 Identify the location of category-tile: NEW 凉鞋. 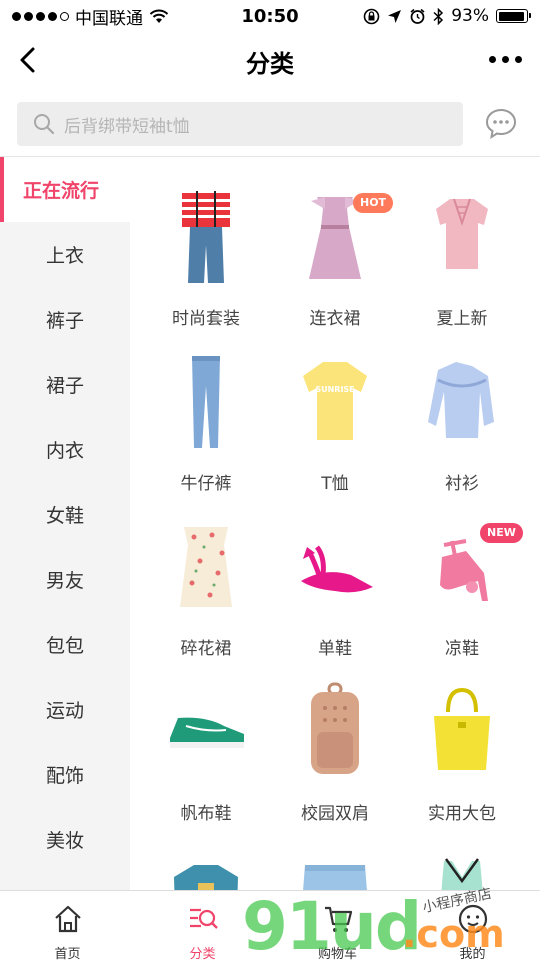
(462, 573).